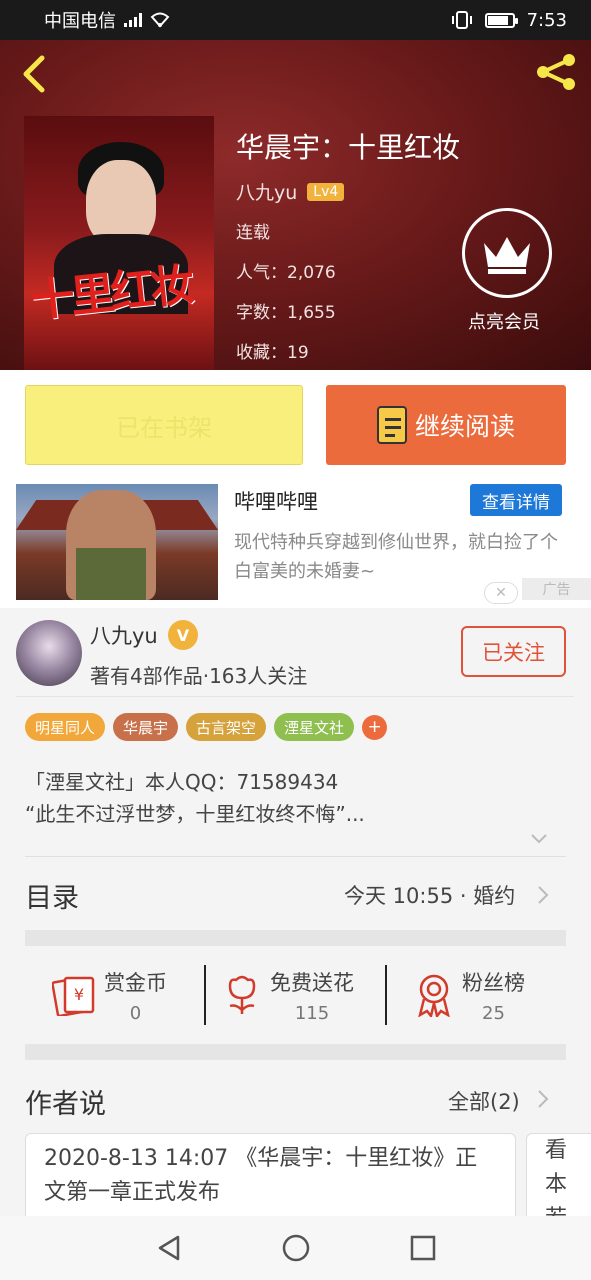  What do you see at coordinates (556, 589) in the screenshot?
I see `ad-tag: 广告` at bounding box center [556, 589].